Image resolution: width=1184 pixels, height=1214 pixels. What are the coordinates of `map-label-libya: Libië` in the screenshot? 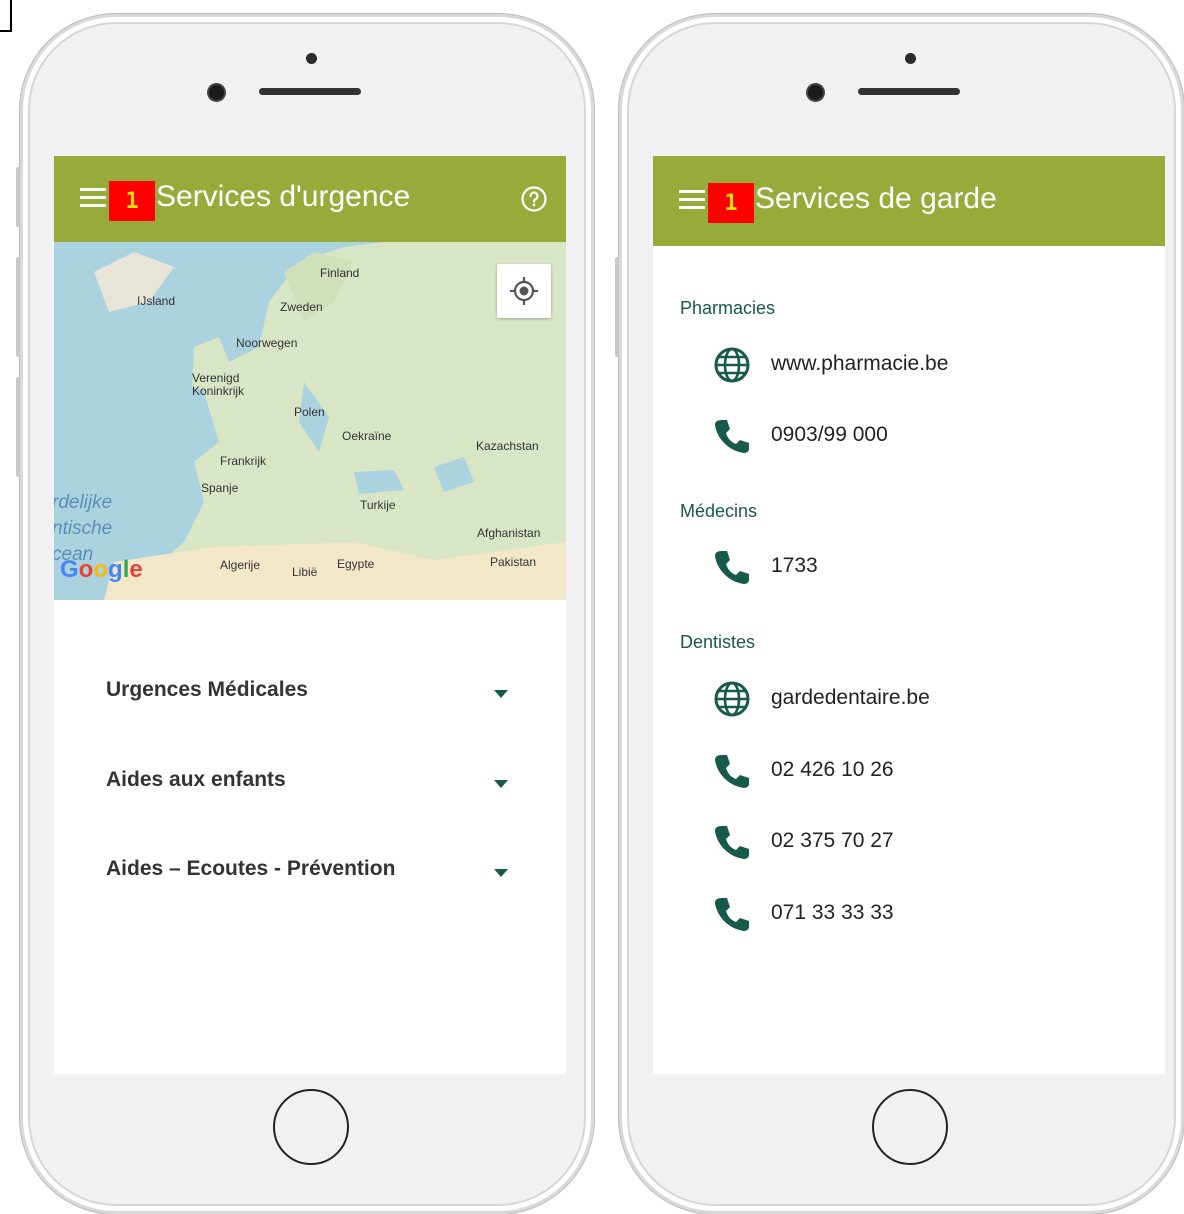 It's located at (305, 572).